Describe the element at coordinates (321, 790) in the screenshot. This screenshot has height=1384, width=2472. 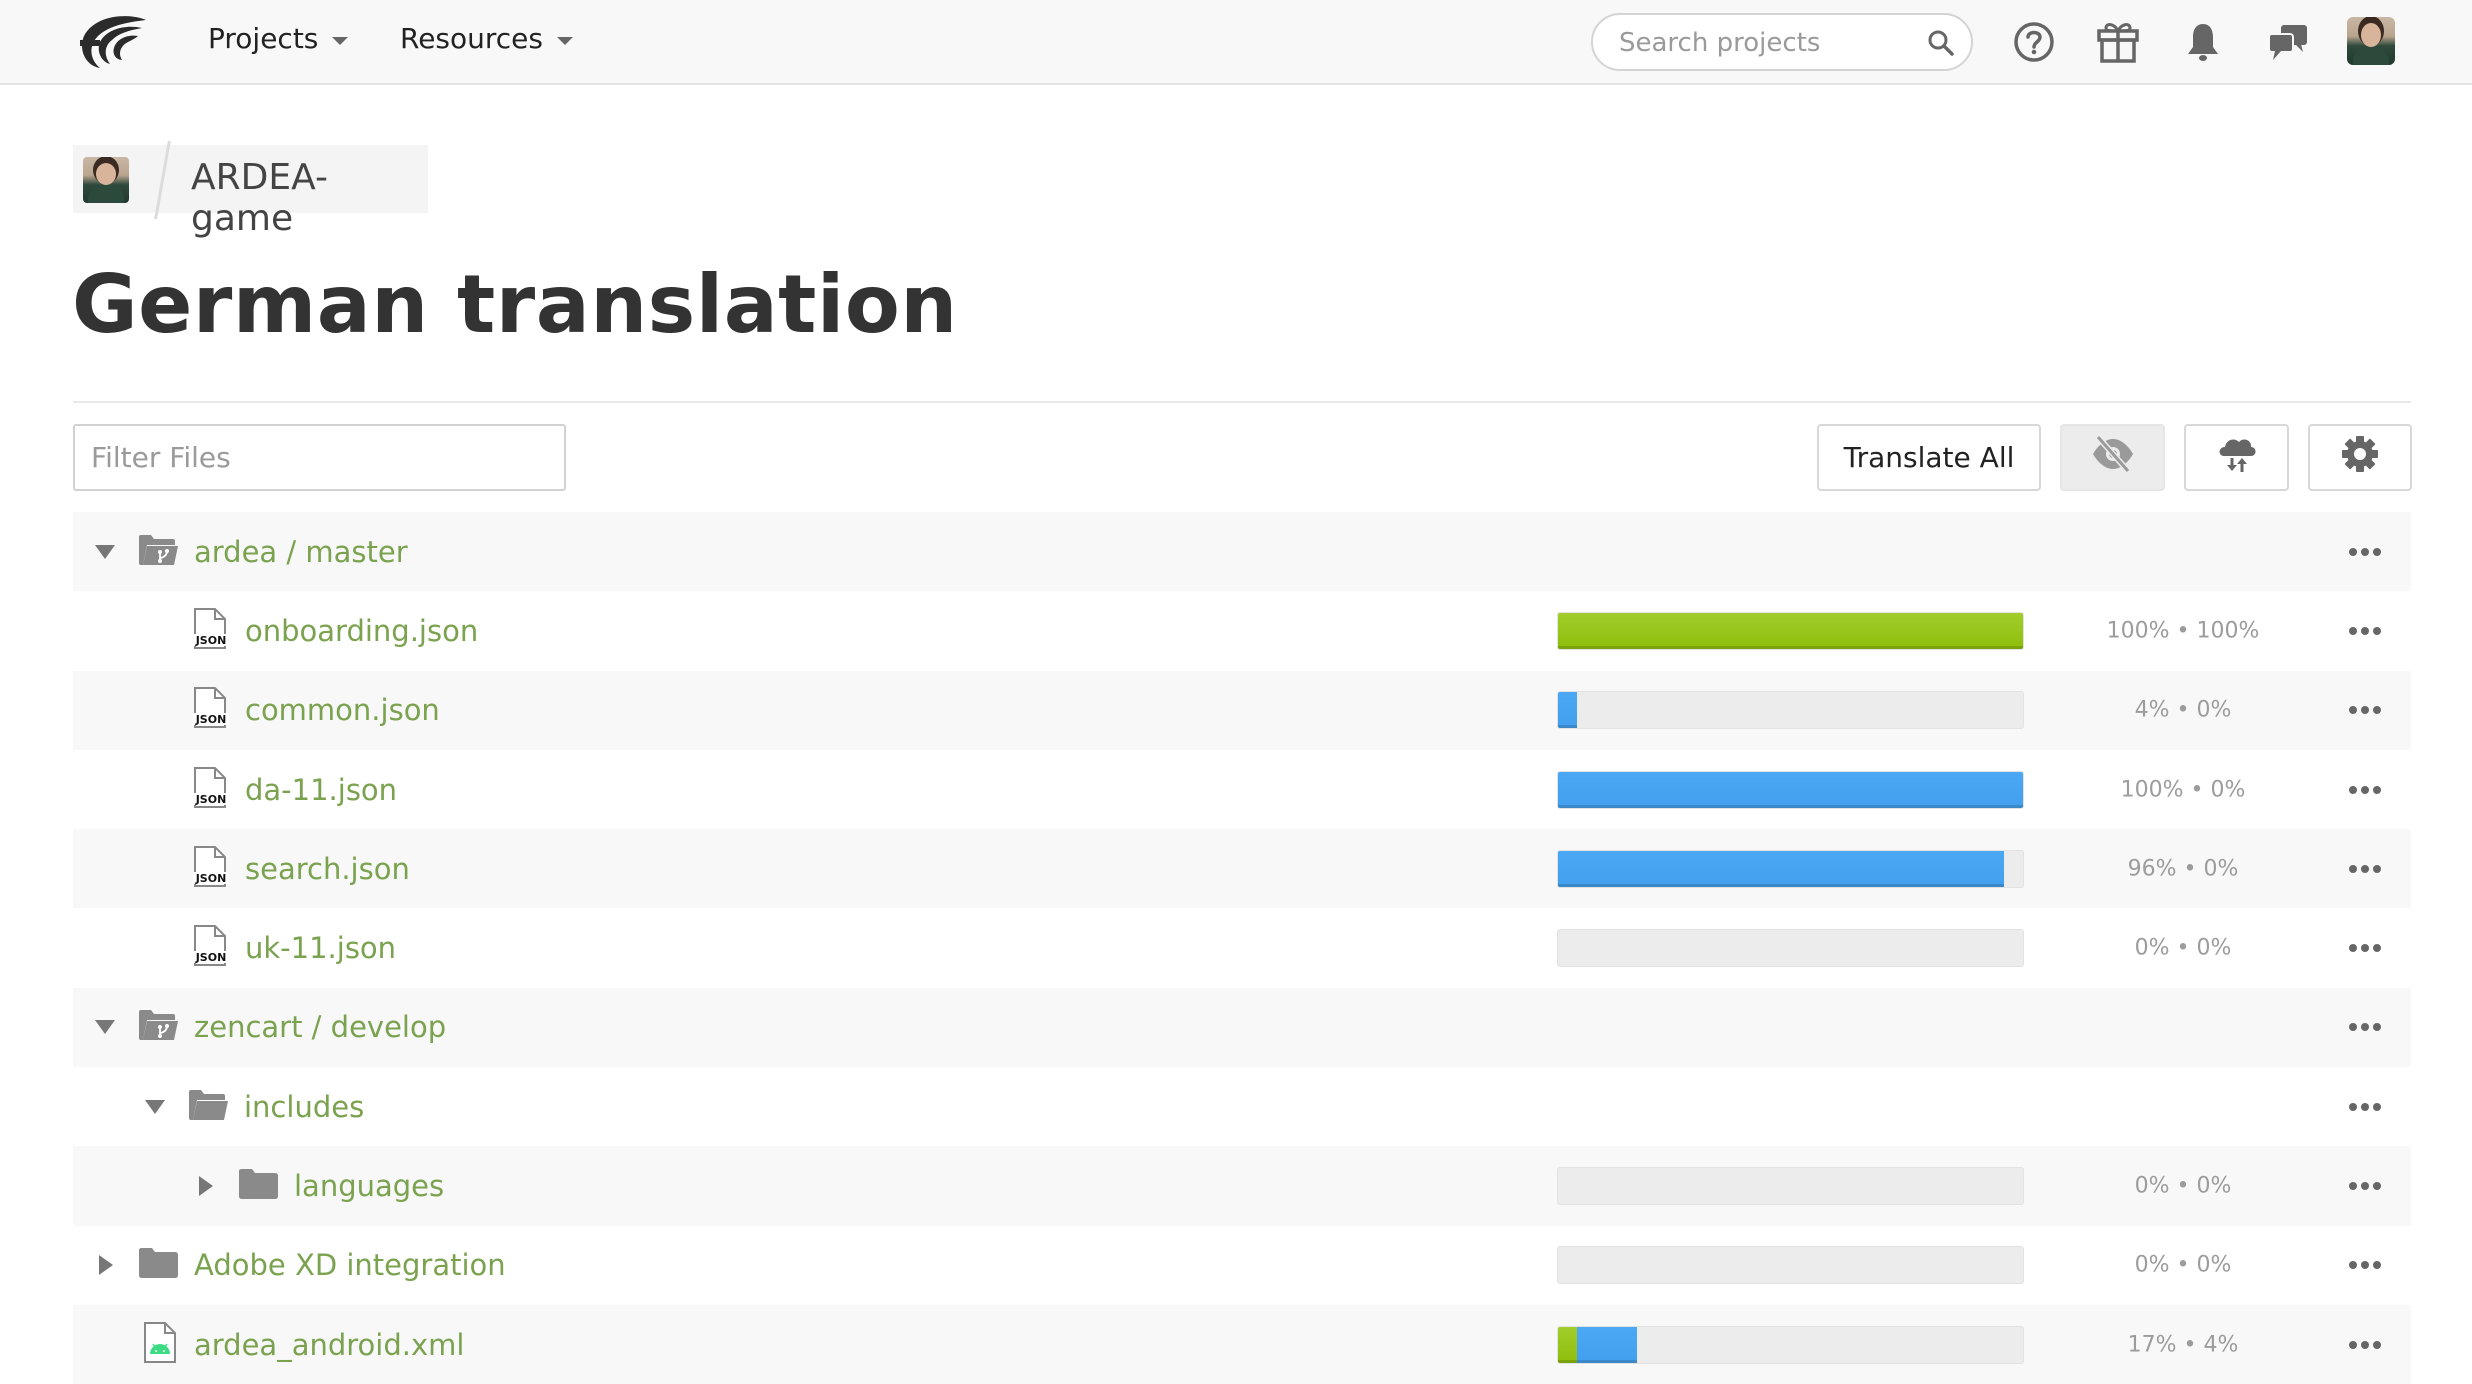
I see `file-name-link: da-11.json` at that location.